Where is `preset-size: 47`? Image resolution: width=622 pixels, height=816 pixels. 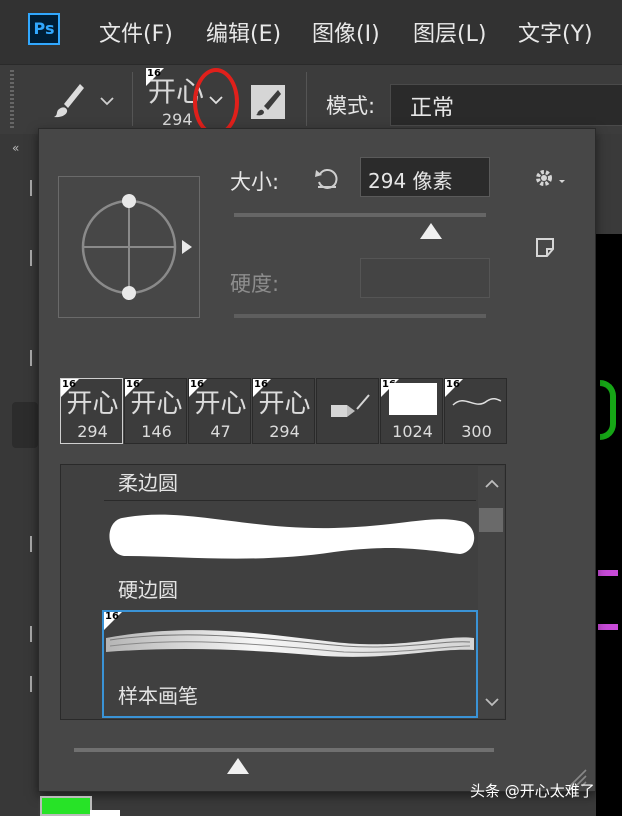 preset-size: 47 is located at coordinates (220, 431).